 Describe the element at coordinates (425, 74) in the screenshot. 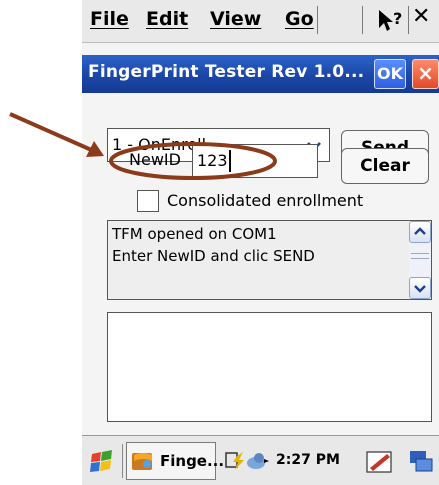

I see `close-button: ×` at that location.